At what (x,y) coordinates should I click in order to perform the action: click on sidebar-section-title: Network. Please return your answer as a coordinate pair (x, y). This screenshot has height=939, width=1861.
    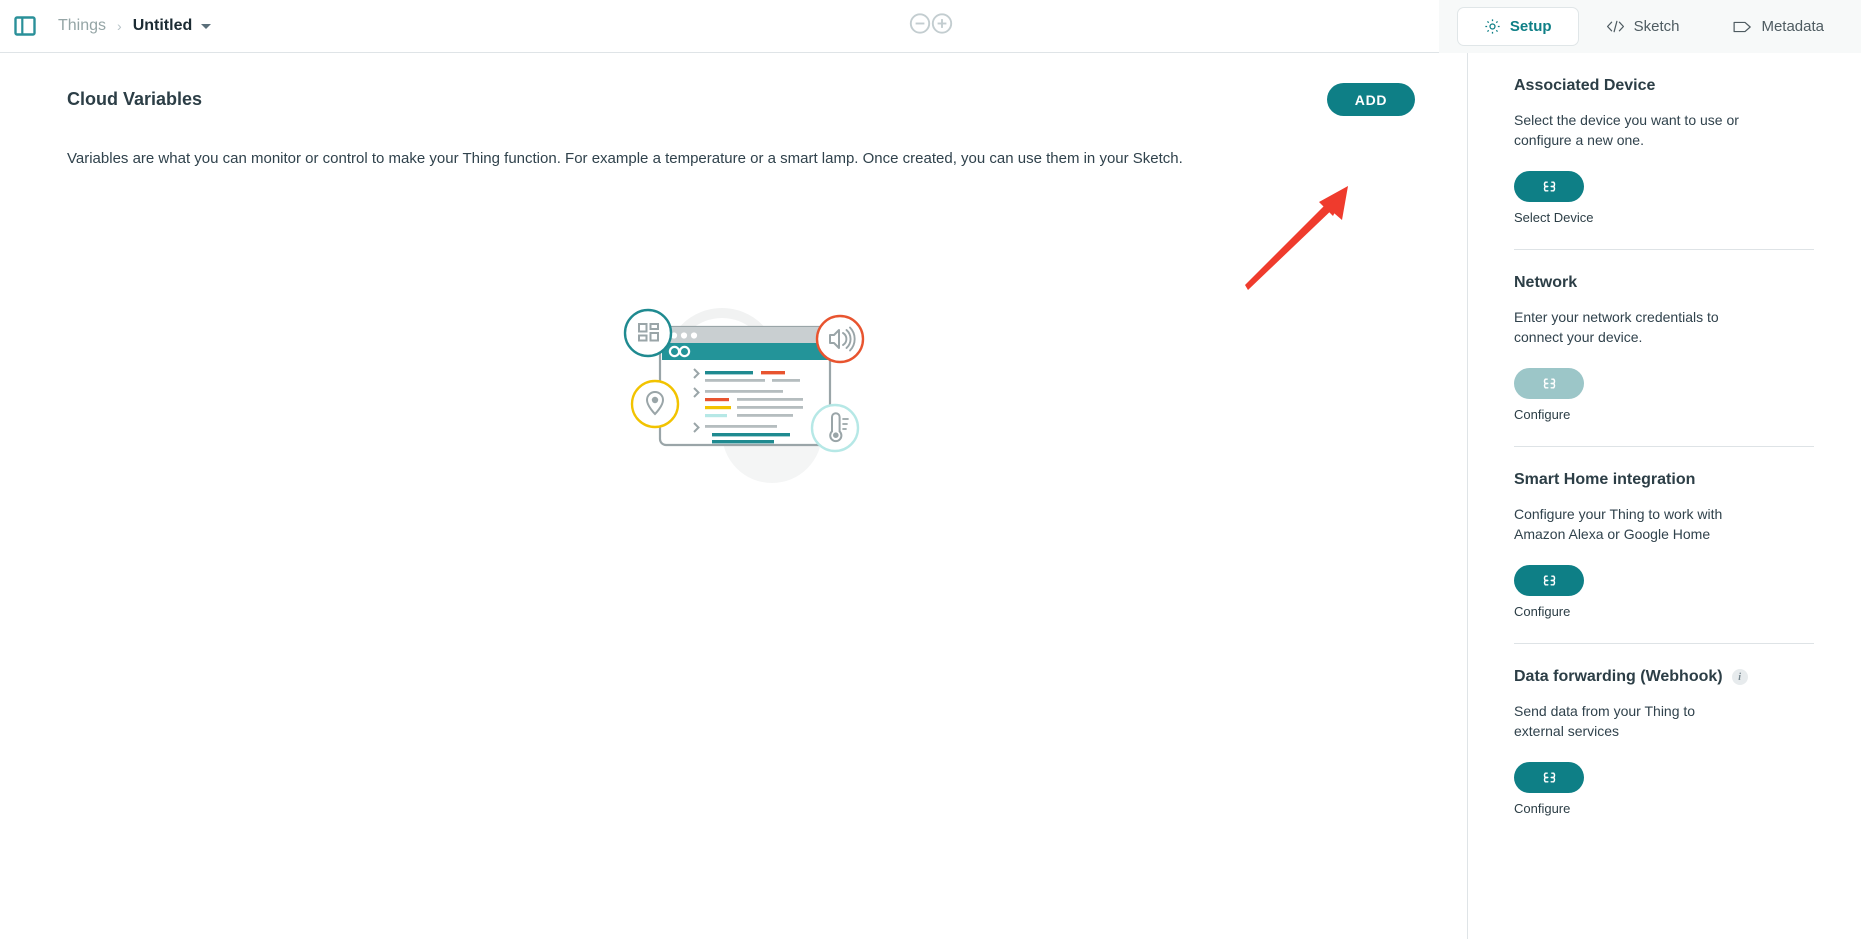
    Looking at the image, I should click on (1664, 283).